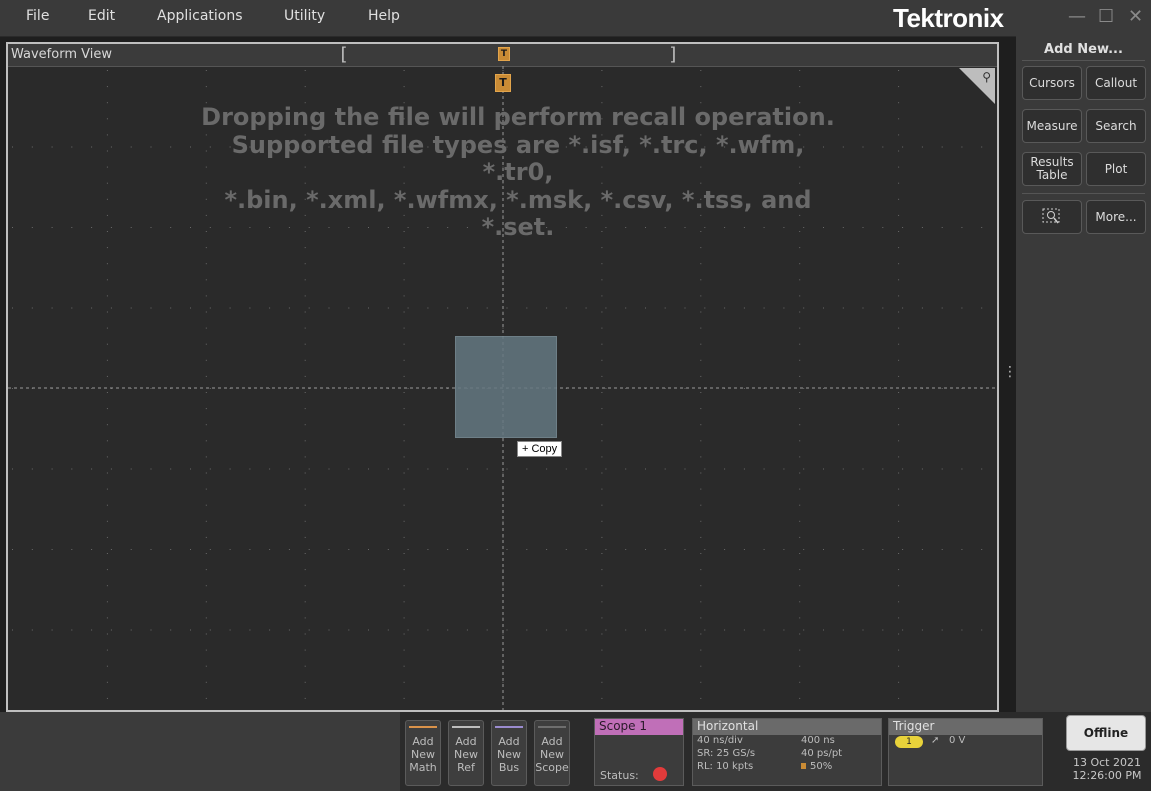  I want to click on menu-utility: Utility, so click(304, 16).